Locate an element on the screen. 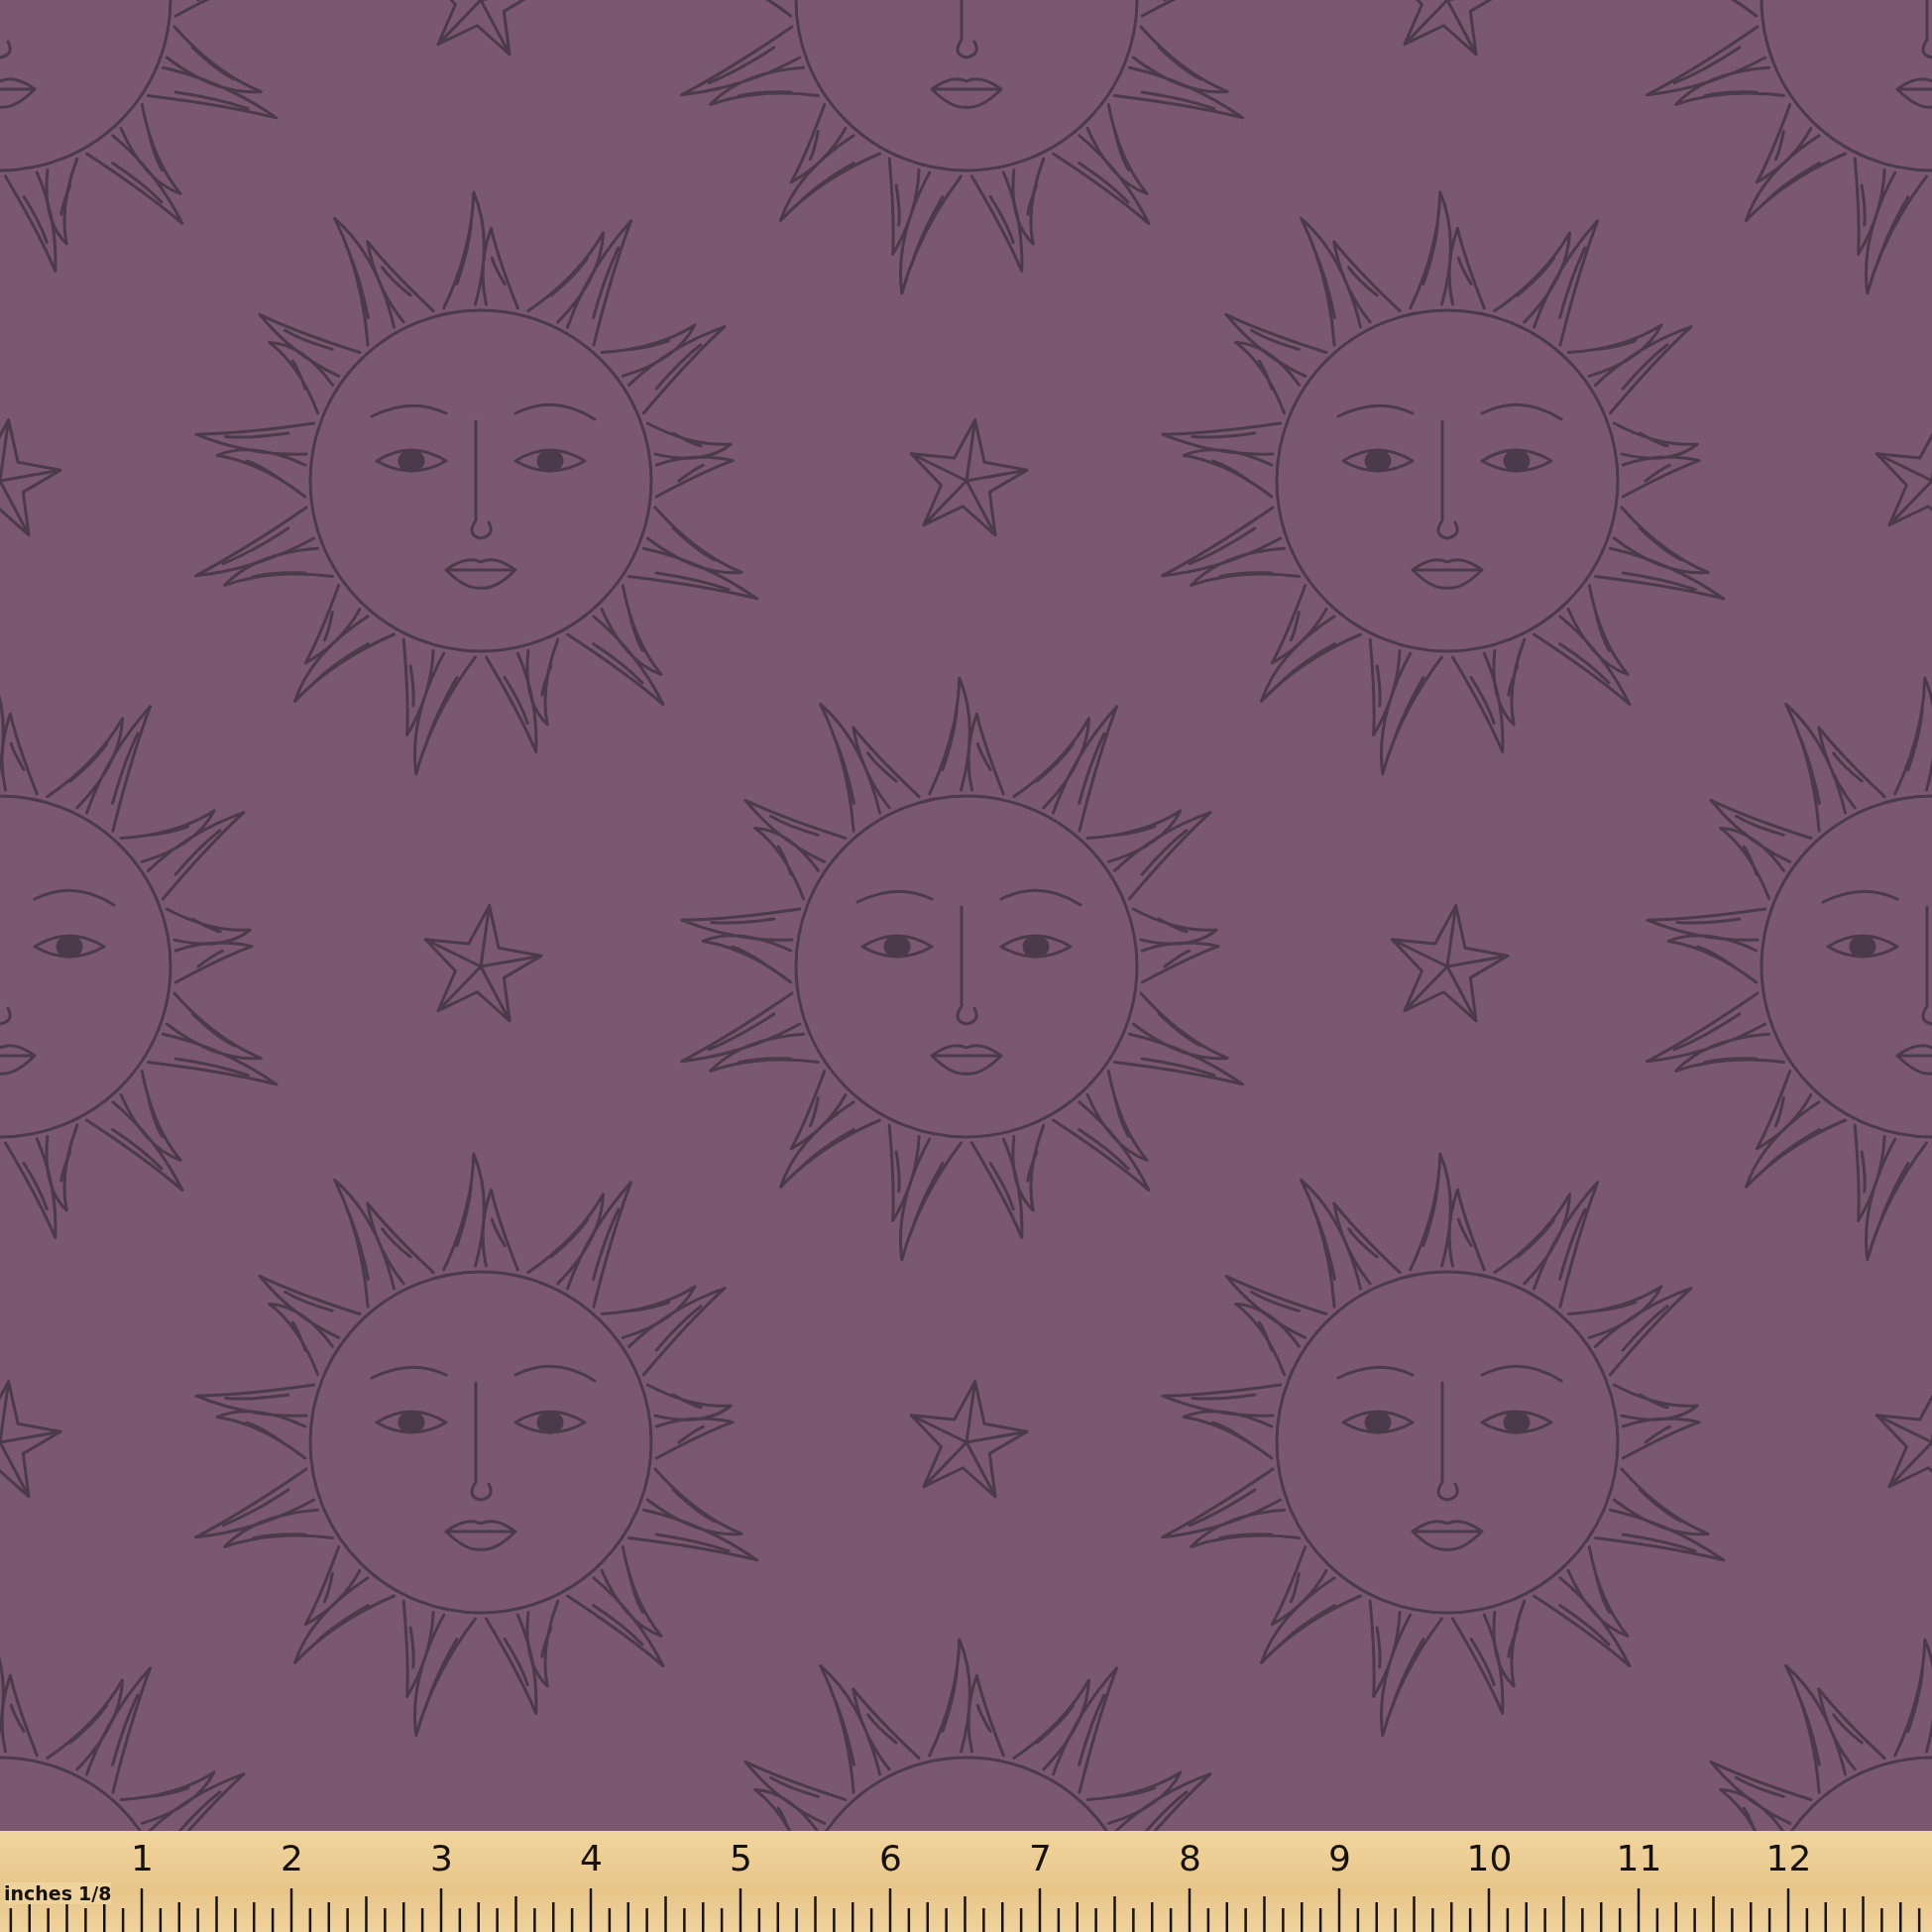 The width and height of the screenshot is (1932, 1932). ruler-number: 2 is located at coordinates (292, 1858).